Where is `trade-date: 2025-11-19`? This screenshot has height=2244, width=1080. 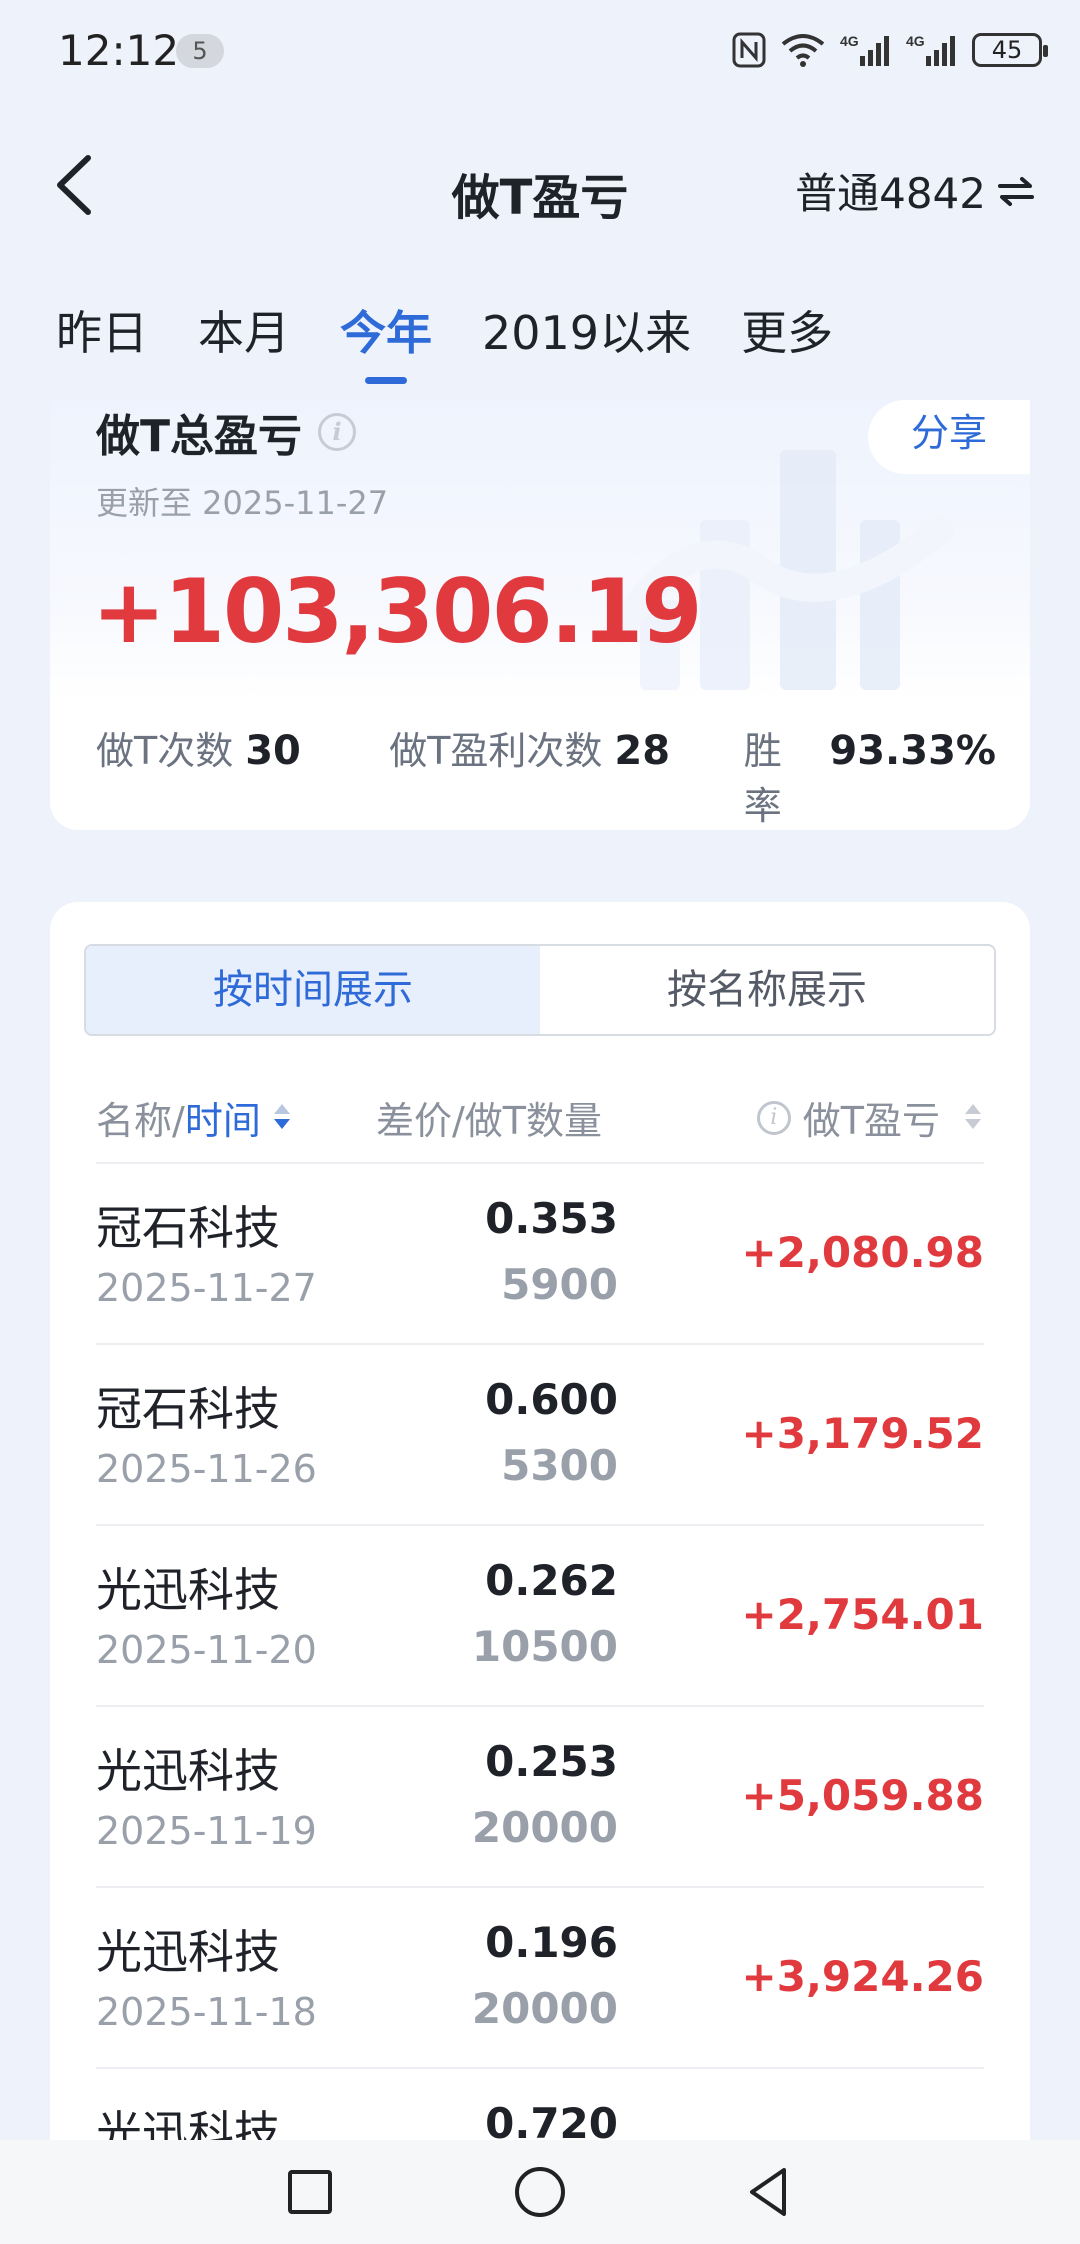
trade-date: 2025-11-19 is located at coordinates (206, 1831).